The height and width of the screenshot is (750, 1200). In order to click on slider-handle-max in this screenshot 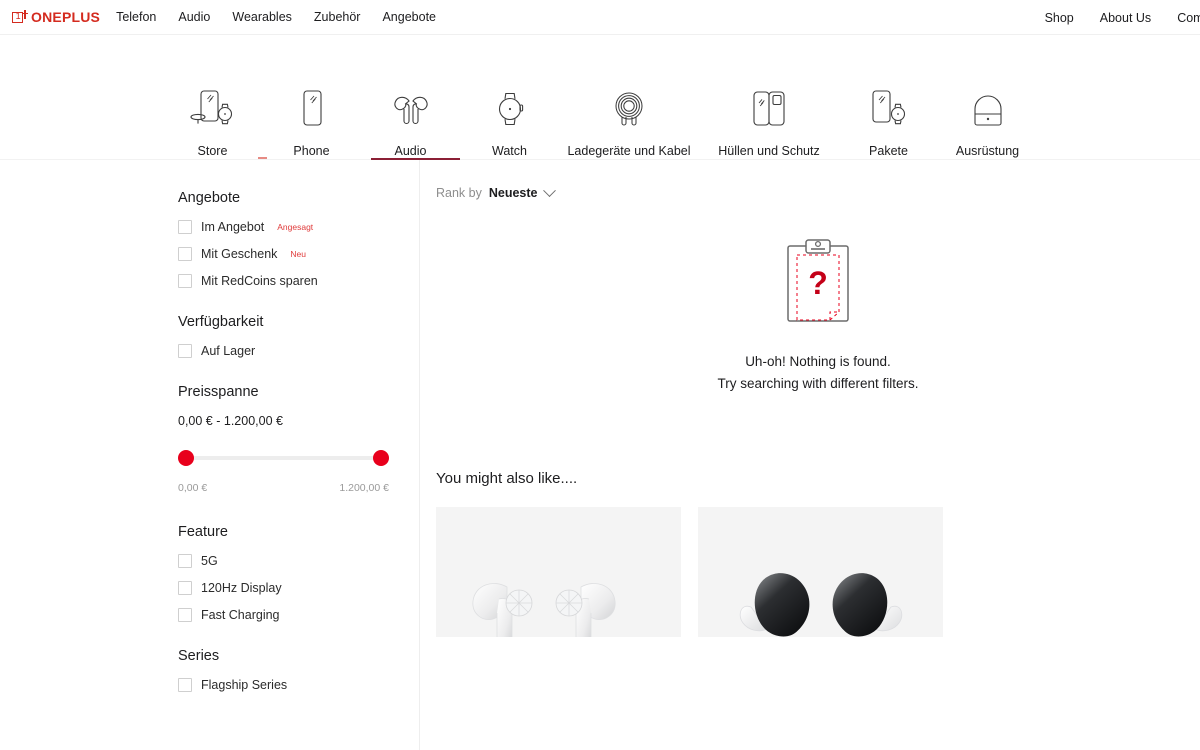, I will do `click(381, 458)`.